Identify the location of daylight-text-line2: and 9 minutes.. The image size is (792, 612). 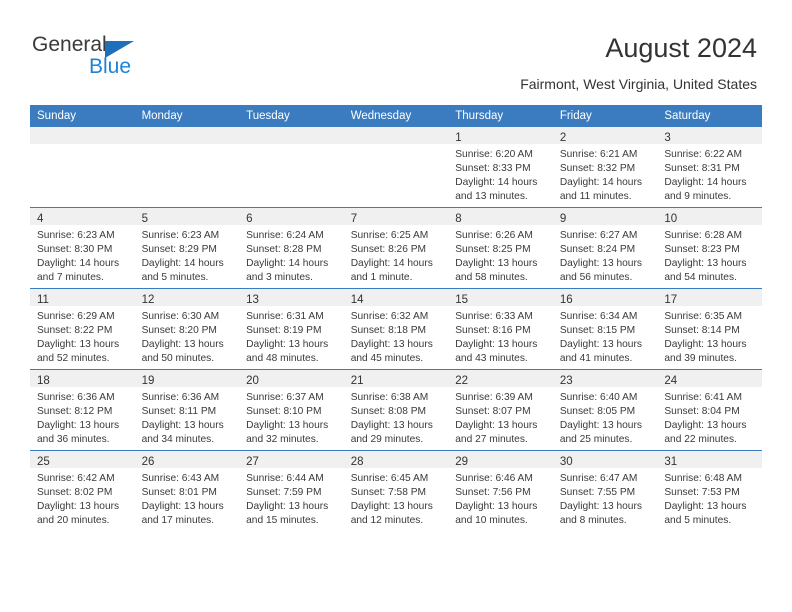
(698, 196).